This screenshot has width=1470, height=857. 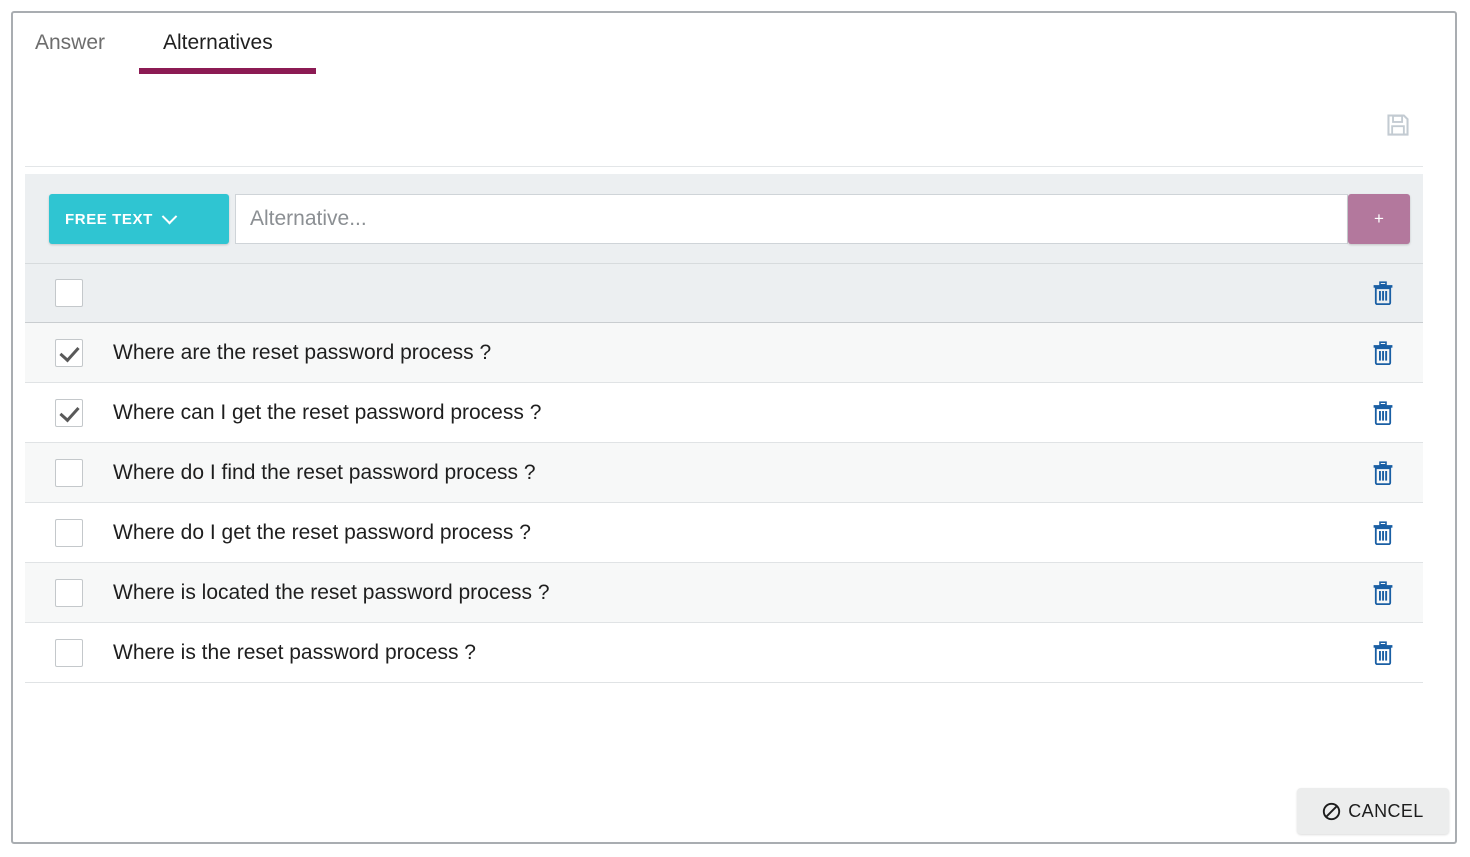 I want to click on tab-bar: Answer Alternatives, so click(x=734, y=49).